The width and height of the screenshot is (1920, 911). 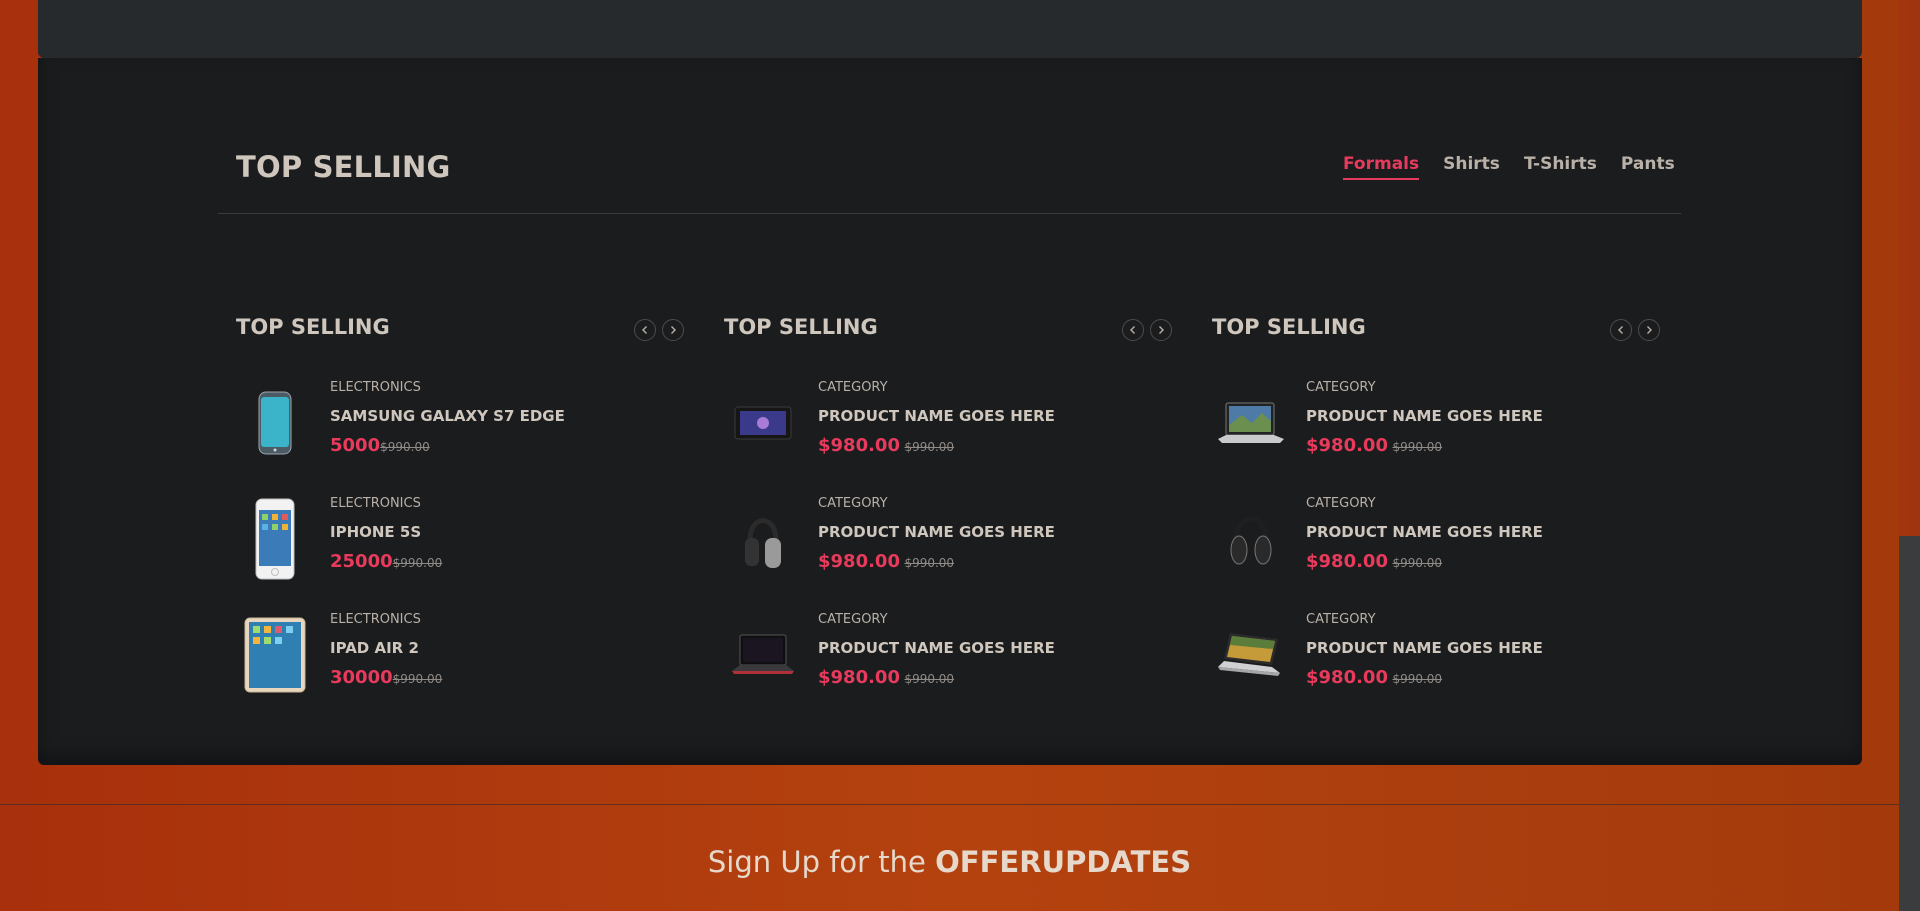 I want to click on newsletter-prefix: Sign Up for the, so click(x=821, y=862).